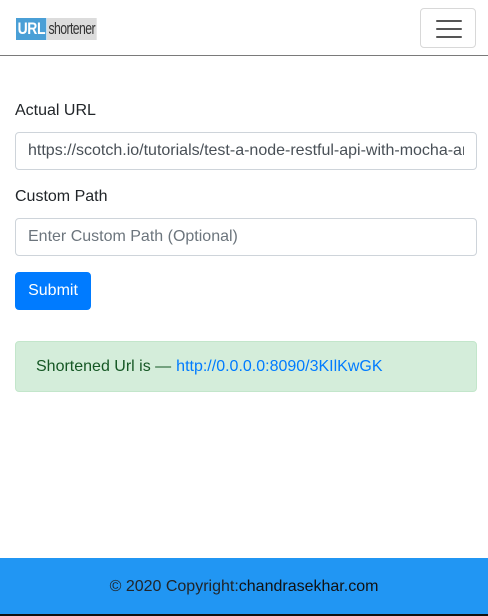 The height and width of the screenshot is (616, 488). What do you see at coordinates (61, 196) in the screenshot?
I see `custom-path-label: Custom Path` at bounding box center [61, 196].